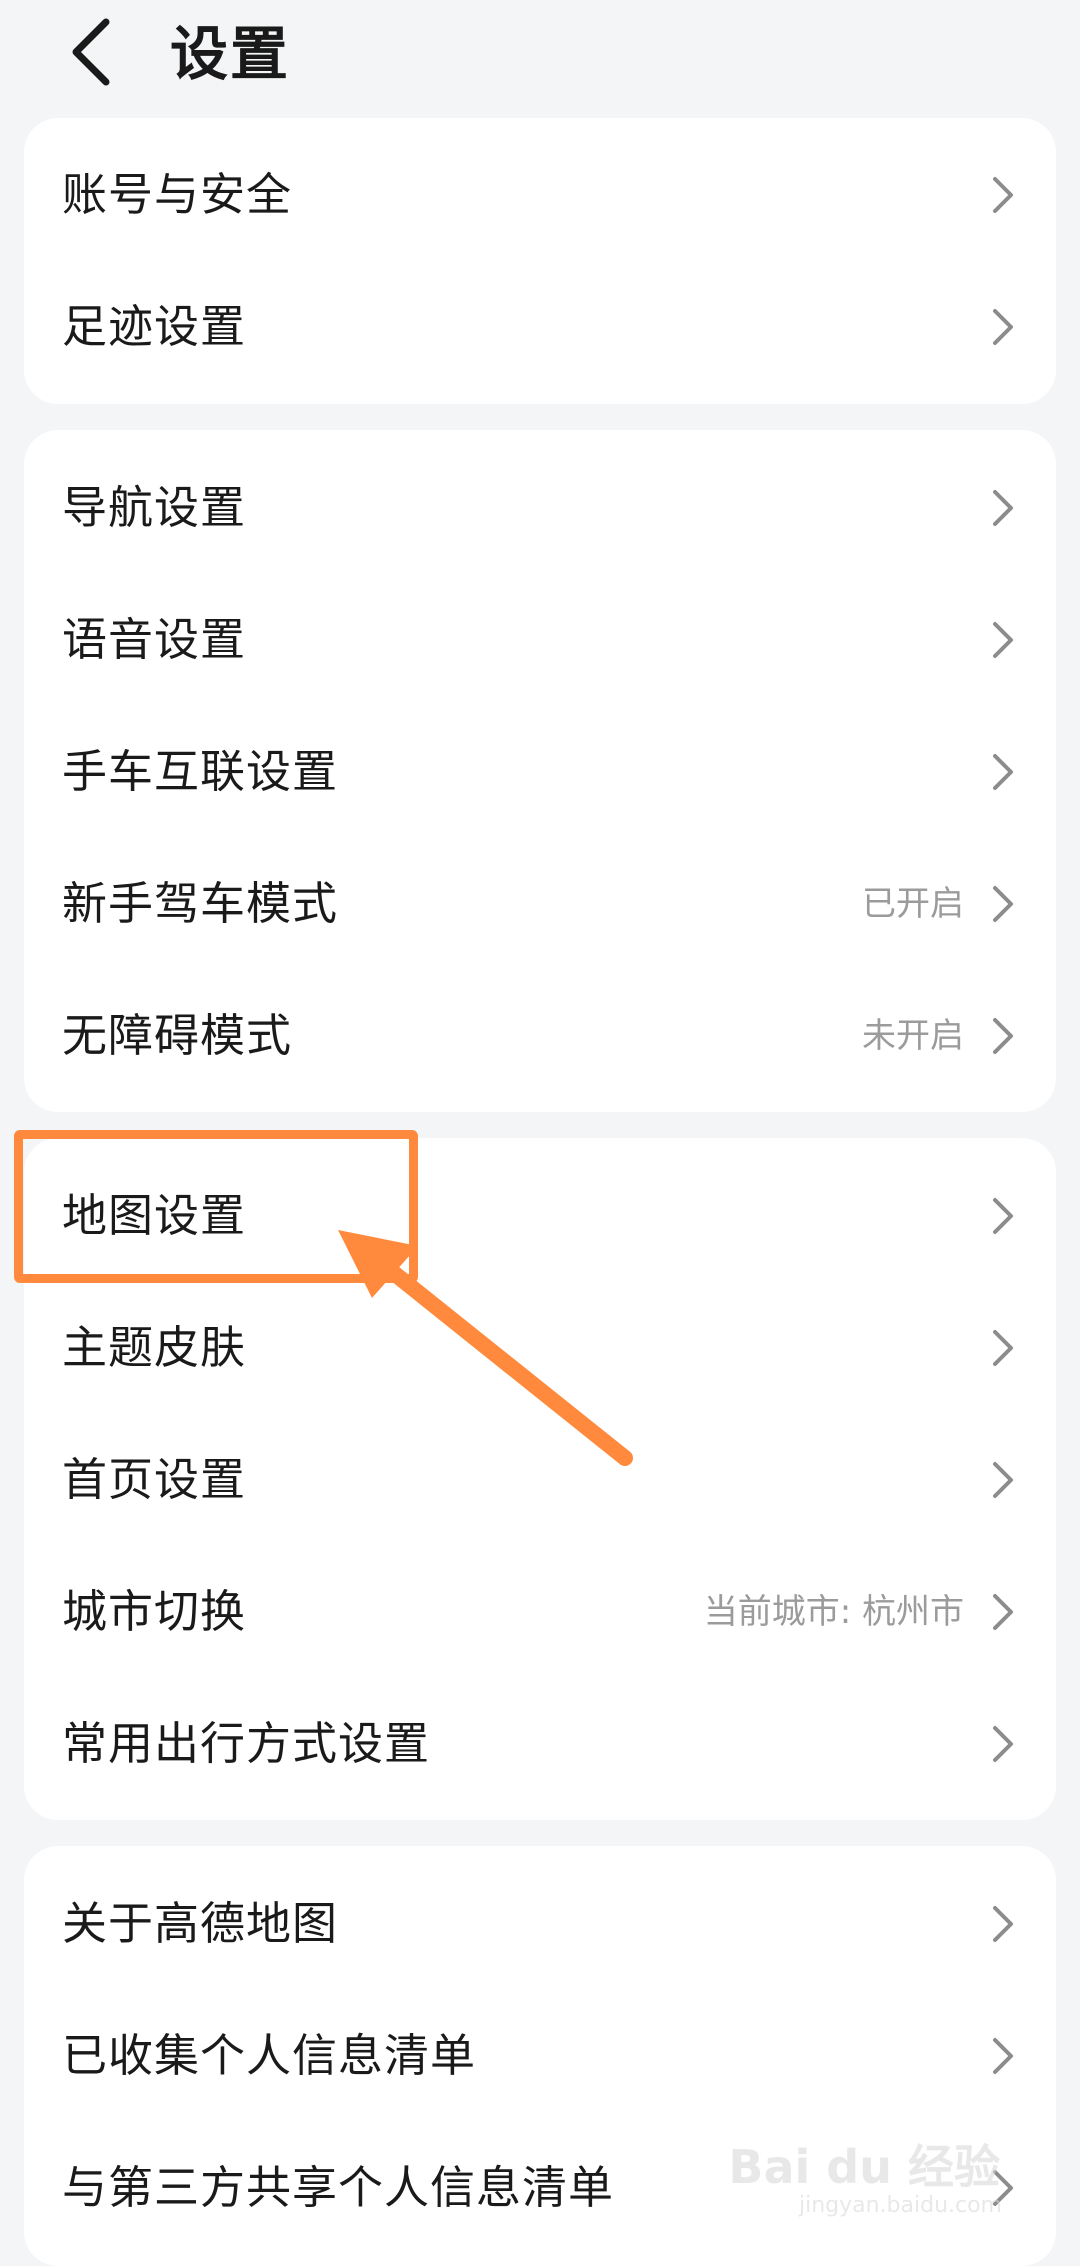 This screenshot has width=1080, height=2266. What do you see at coordinates (540, 508) in the screenshot?
I see `settings-row-navigation: 导航设置` at bounding box center [540, 508].